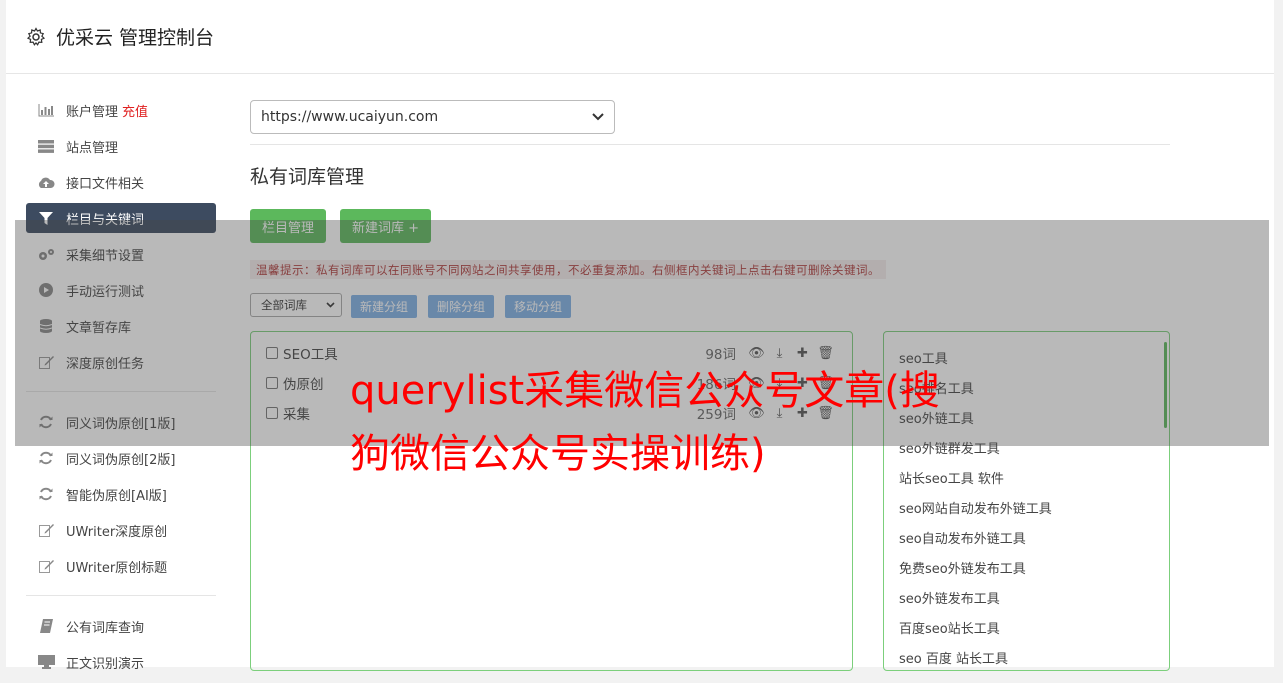 The width and height of the screenshot is (1283, 683). Describe the element at coordinates (135, 38) in the screenshot. I see `app-title: 优采云 管理控制台` at that location.